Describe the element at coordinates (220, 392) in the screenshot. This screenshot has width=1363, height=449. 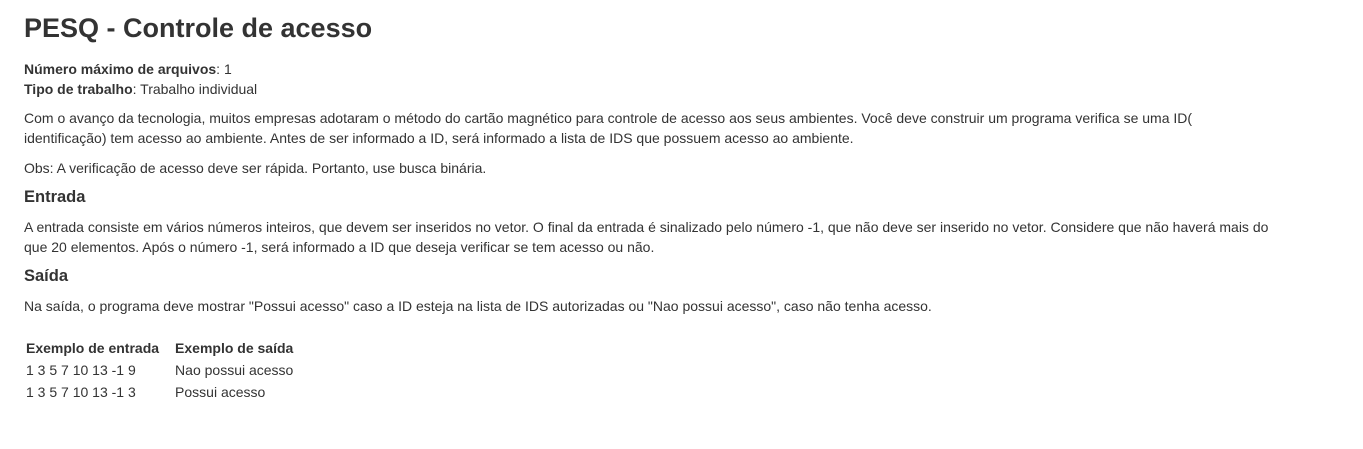
I see `example-output-cell: Possui acesso` at that location.